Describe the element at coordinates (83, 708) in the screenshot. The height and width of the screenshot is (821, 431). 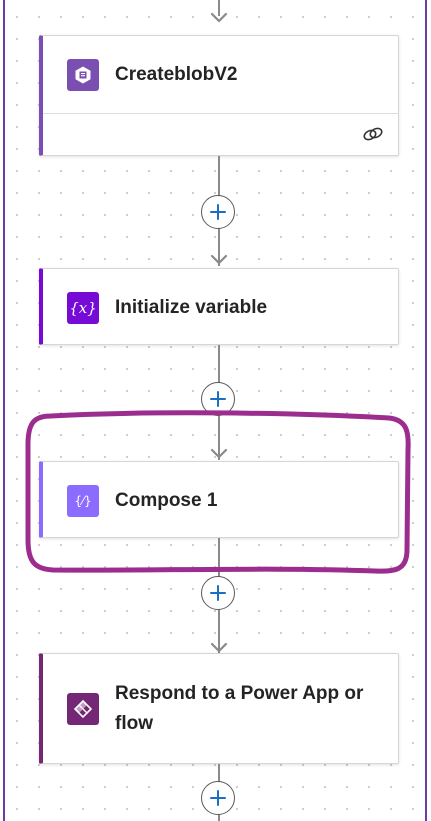
I see `power-apps-icon` at that location.